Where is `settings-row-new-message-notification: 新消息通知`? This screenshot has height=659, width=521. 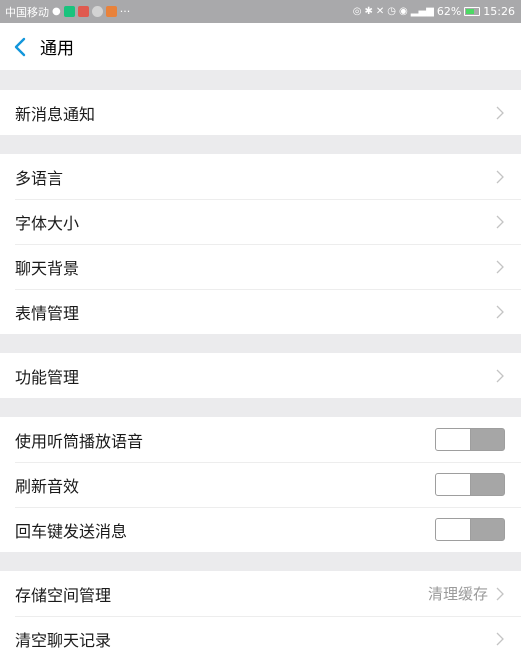
settings-row-new-message-notification: 新消息通知 is located at coordinates (260, 112).